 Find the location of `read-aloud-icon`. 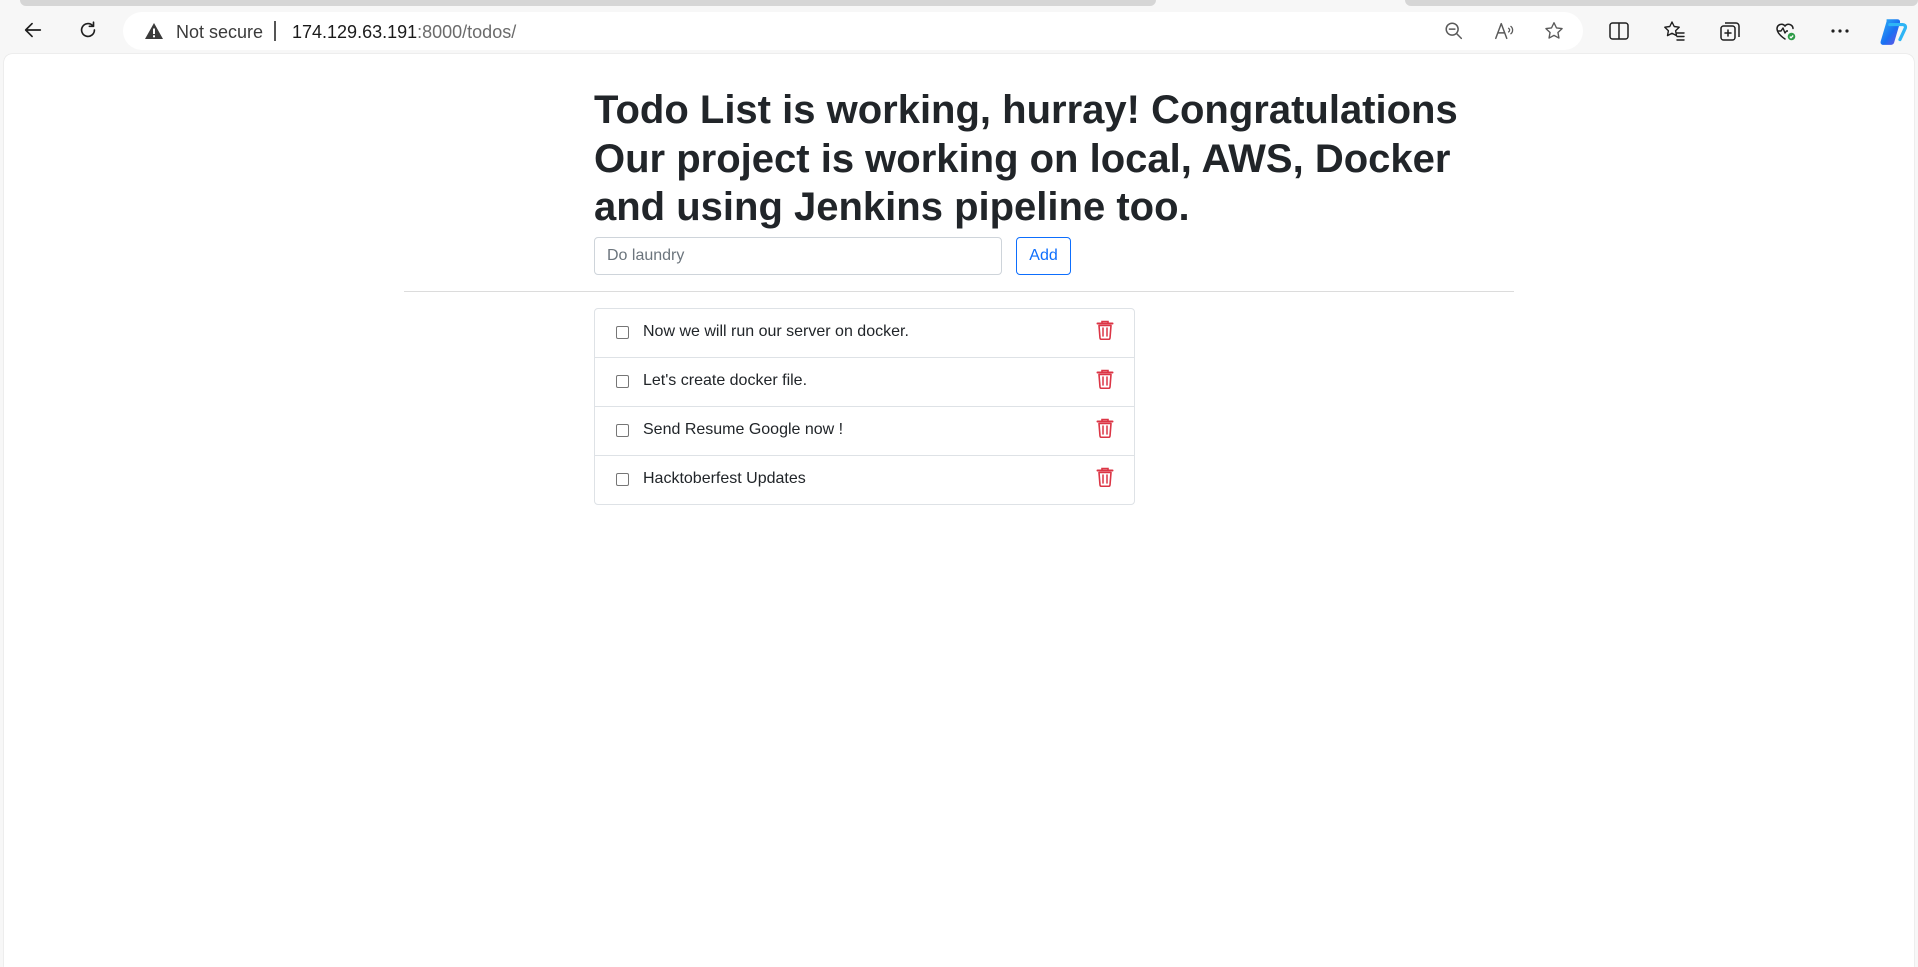

read-aloud-icon is located at coordinates (1504, 31).